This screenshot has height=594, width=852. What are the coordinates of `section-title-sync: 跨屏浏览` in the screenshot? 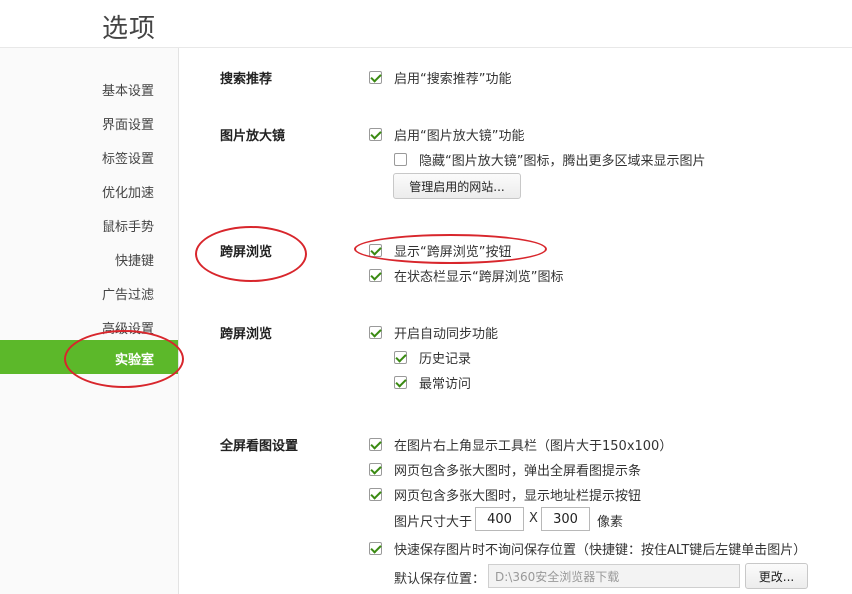 It's located at (246, 334).